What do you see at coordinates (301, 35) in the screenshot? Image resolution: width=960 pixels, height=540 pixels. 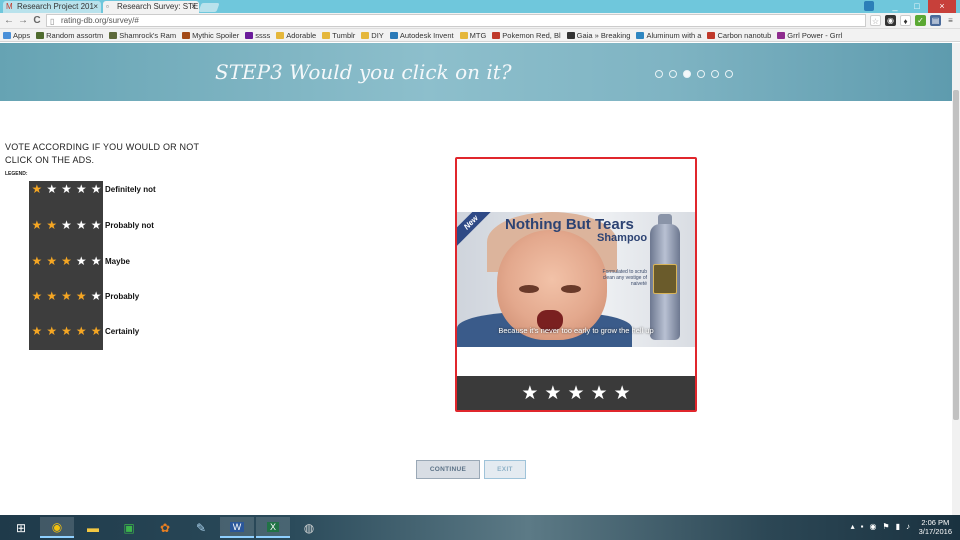 I see `bookmark-label: Adorable` at bounding box center [301, 35].